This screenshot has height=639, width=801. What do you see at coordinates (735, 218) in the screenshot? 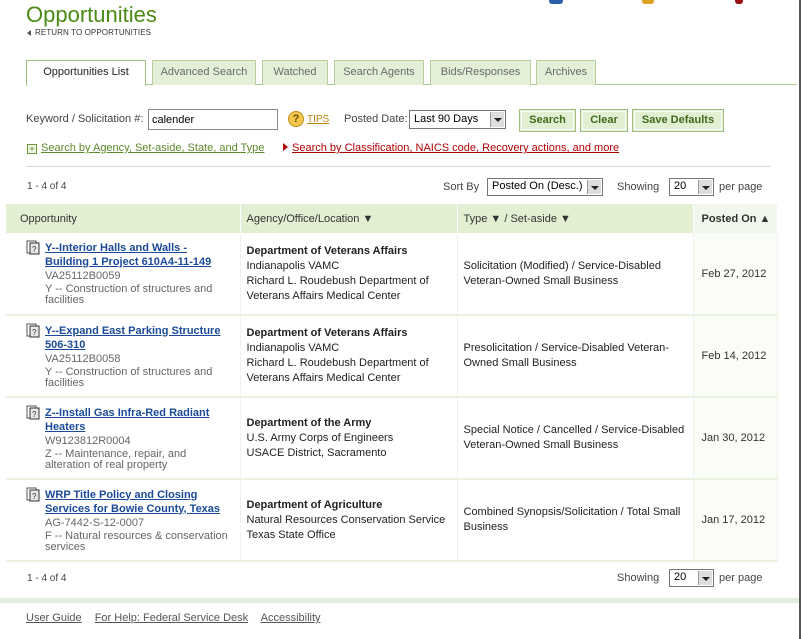
I see `column-posted-on: Posted On ▲` at bounding box center [735, 218].